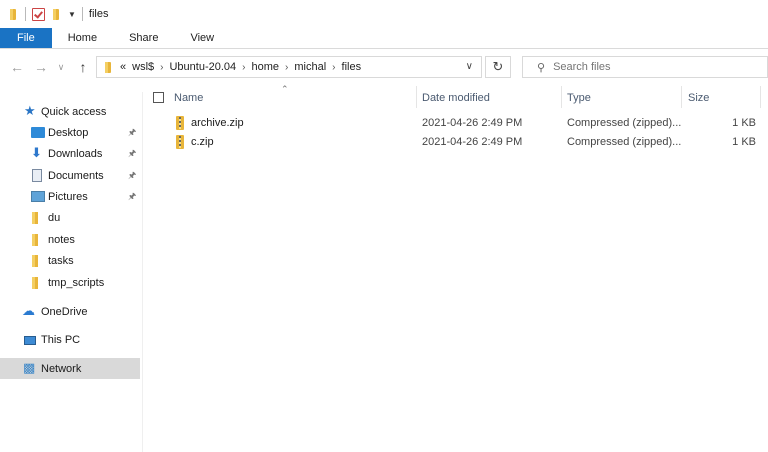  I want to click on pictures-icon, so click(38, 196).